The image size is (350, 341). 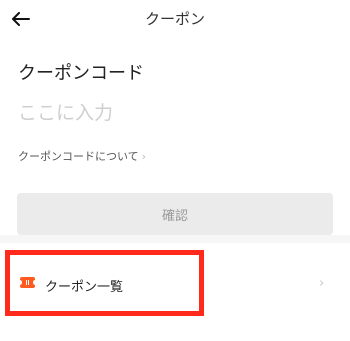 What do you see at coordinates (175, 239) in the screenshot?
I see `section-divider` at bounding box center [175, 239].